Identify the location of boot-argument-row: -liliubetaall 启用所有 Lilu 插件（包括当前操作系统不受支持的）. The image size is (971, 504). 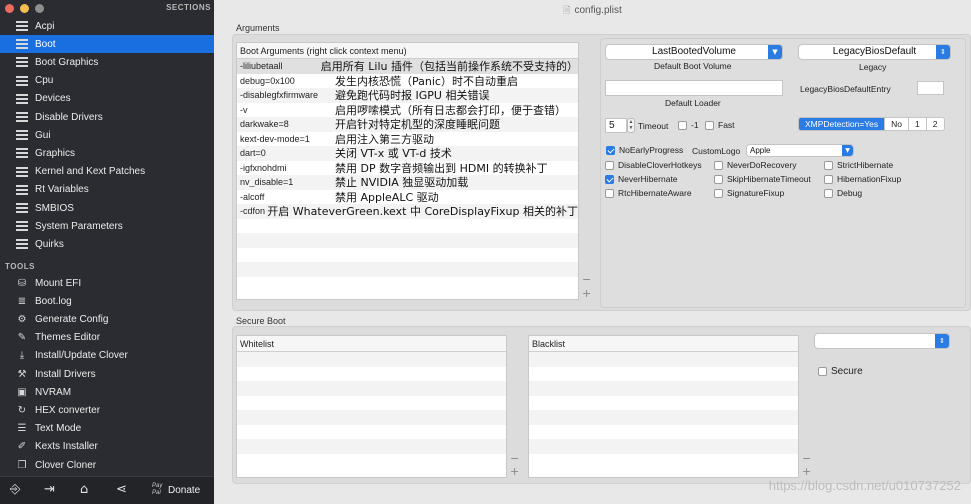
(407, 66).